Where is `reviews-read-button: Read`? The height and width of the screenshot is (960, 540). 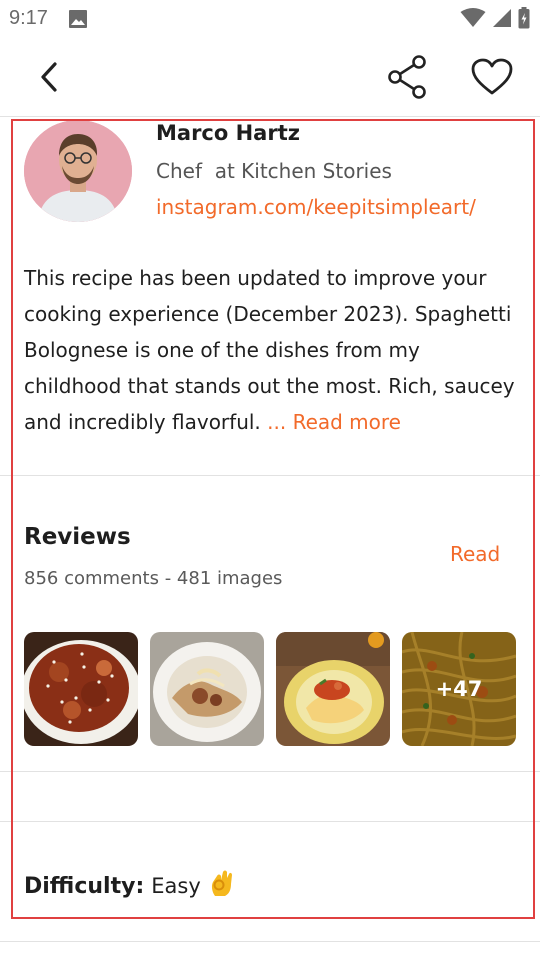
reviews-read-button: Read is located at coordinates (475, 554).